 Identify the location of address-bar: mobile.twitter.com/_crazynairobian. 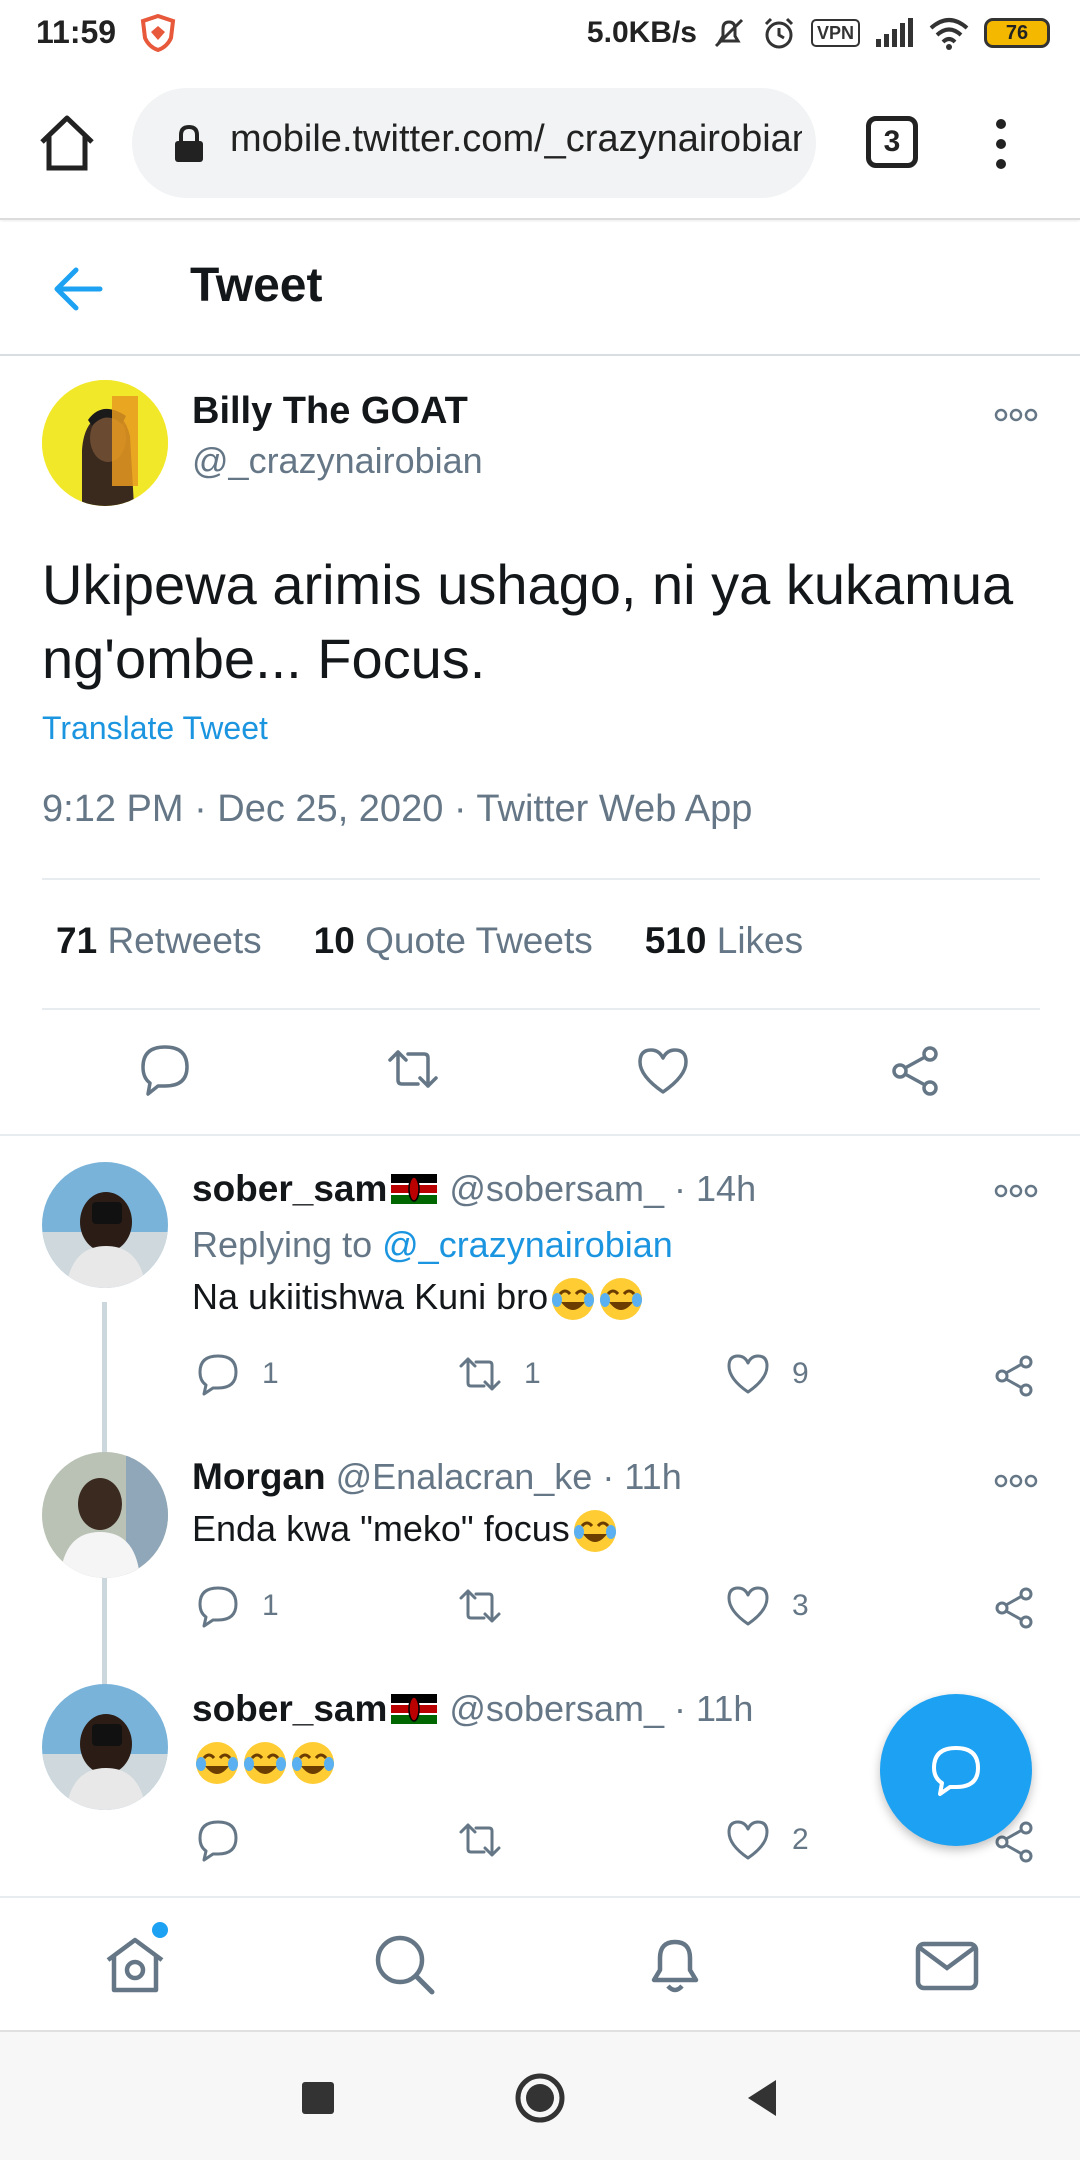
(474, 143).